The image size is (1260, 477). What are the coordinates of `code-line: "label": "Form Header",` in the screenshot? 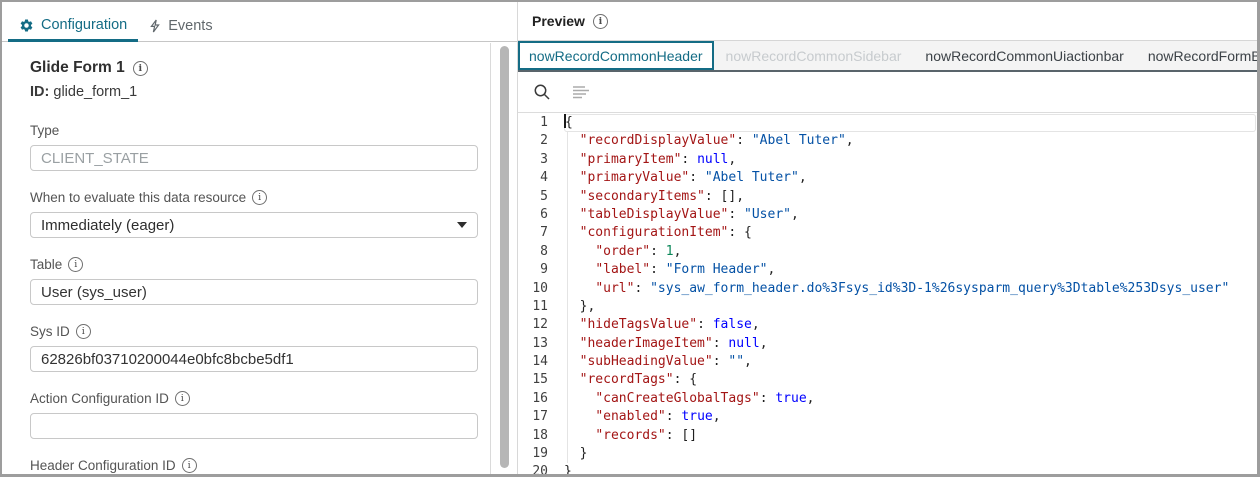 It's located at (910, 270).